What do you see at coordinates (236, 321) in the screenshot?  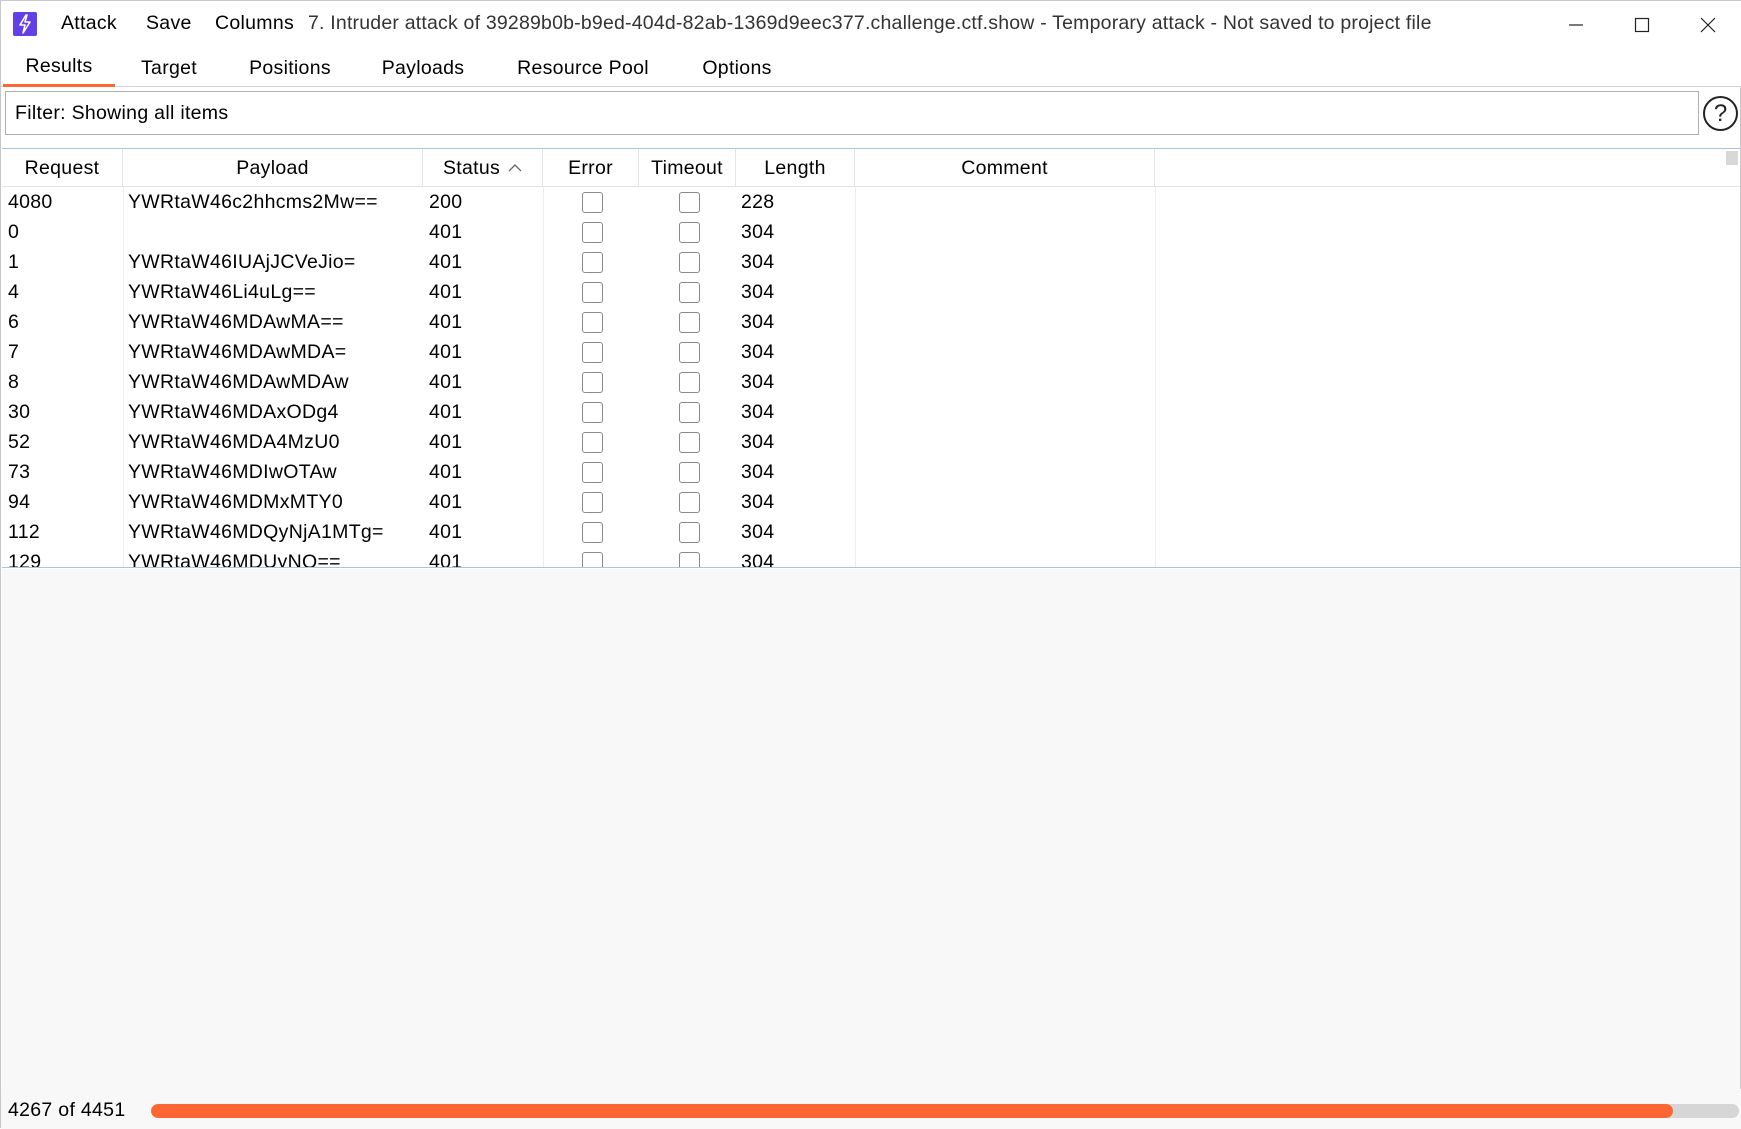 I see `cell-payload: YWRtaW46MDAwMA==` at bounding box center [236, 321].